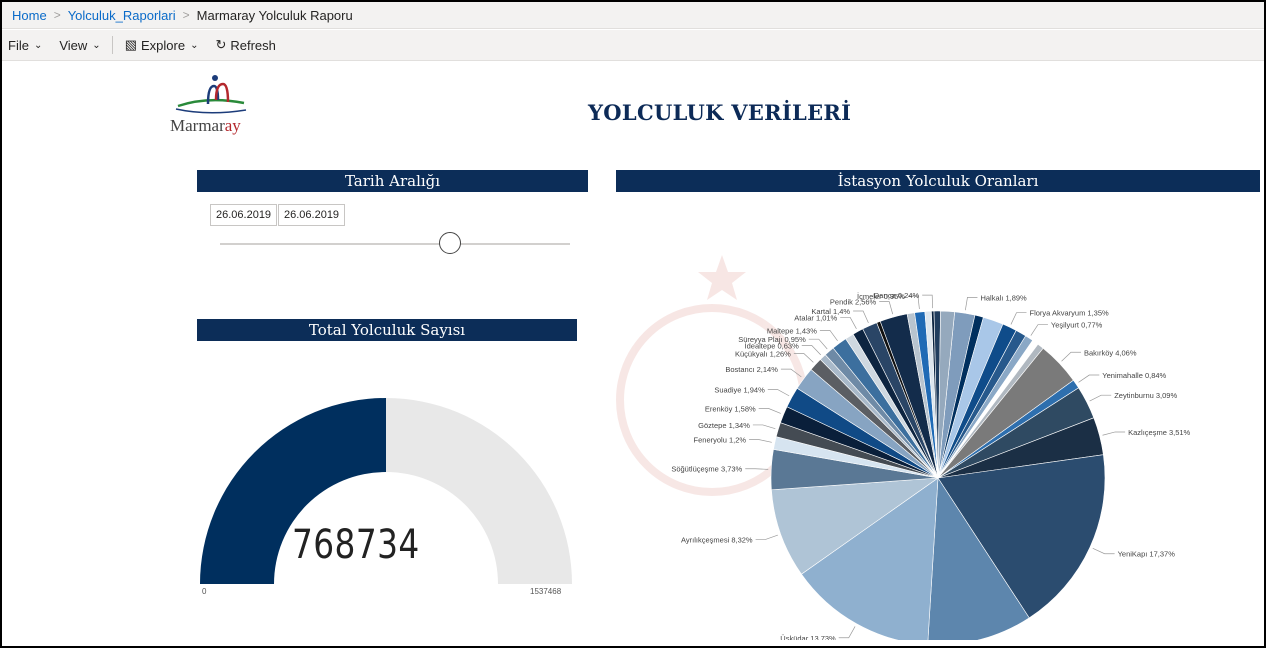  I want to click on station-ratios-header: İstasyon Yolculuk Oranları, so click(938, 181).